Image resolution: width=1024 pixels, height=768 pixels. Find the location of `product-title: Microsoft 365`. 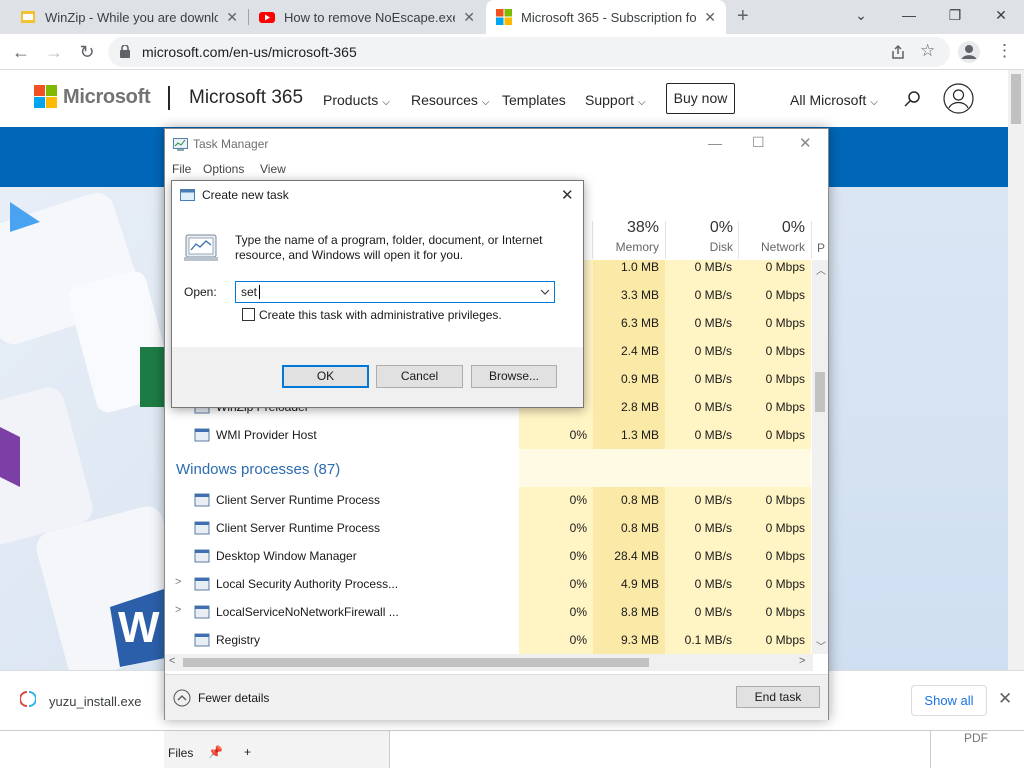

product-title: Microsoft 365 is located at coordinates (246, 98).